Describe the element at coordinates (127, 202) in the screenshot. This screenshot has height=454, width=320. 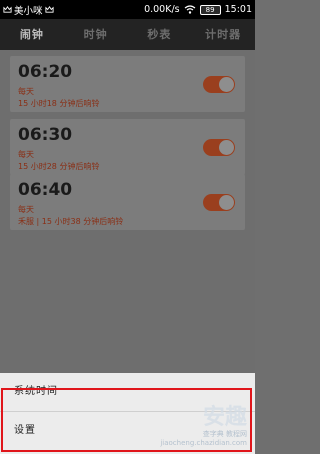
I see `alarm-item: 06:40 每天 禾服 | 15 小时38 分钟后响铃` at that location.